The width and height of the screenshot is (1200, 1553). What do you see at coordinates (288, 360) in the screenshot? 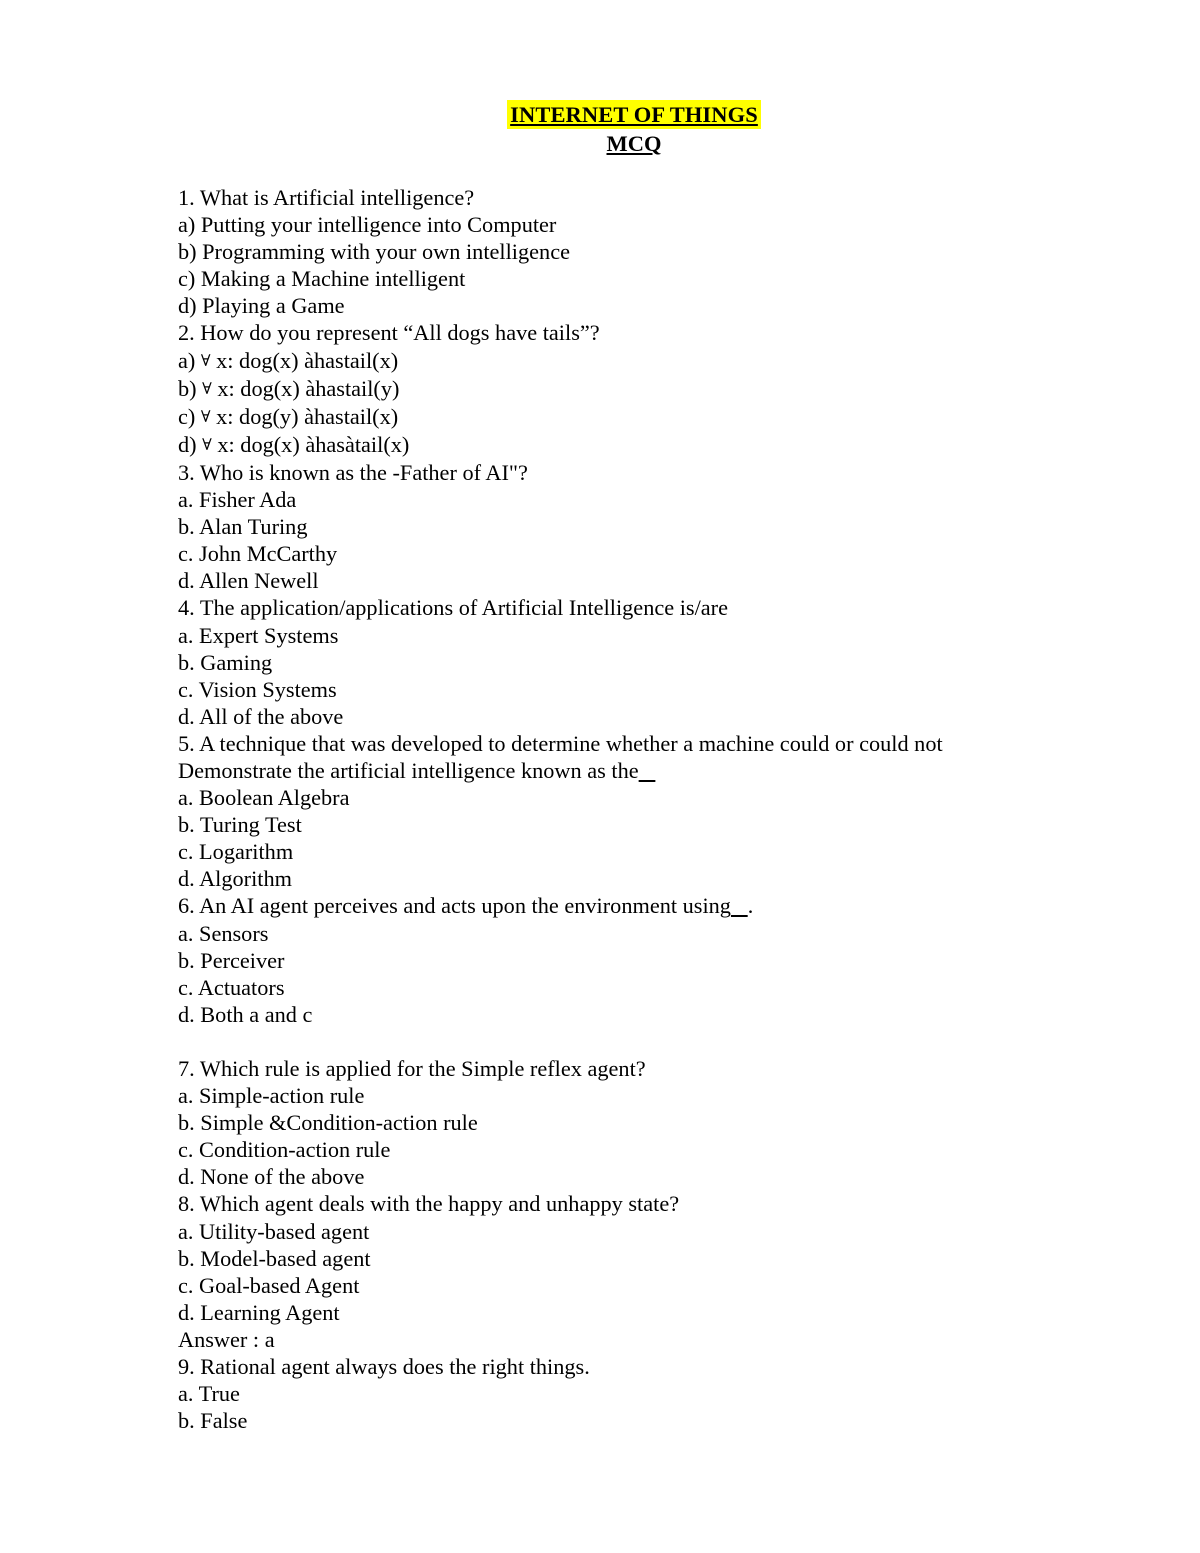
I see `answer-option-line: a) ∀ x: dog(x) àhastail(x)` at bounding box center [288, 360].